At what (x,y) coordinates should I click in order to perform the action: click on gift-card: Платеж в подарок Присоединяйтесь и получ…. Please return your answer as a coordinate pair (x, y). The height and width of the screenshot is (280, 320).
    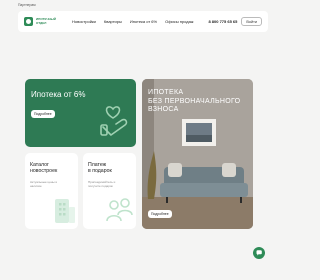
    Looking at the image, I should click on (109, 191).